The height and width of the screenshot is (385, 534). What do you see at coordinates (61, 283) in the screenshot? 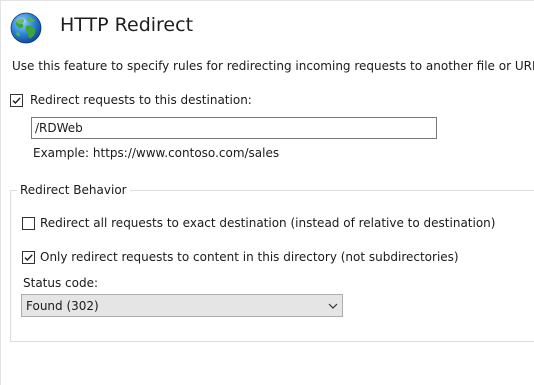
I see `status-code-label: Status code:` at bounding box center [61, 283].